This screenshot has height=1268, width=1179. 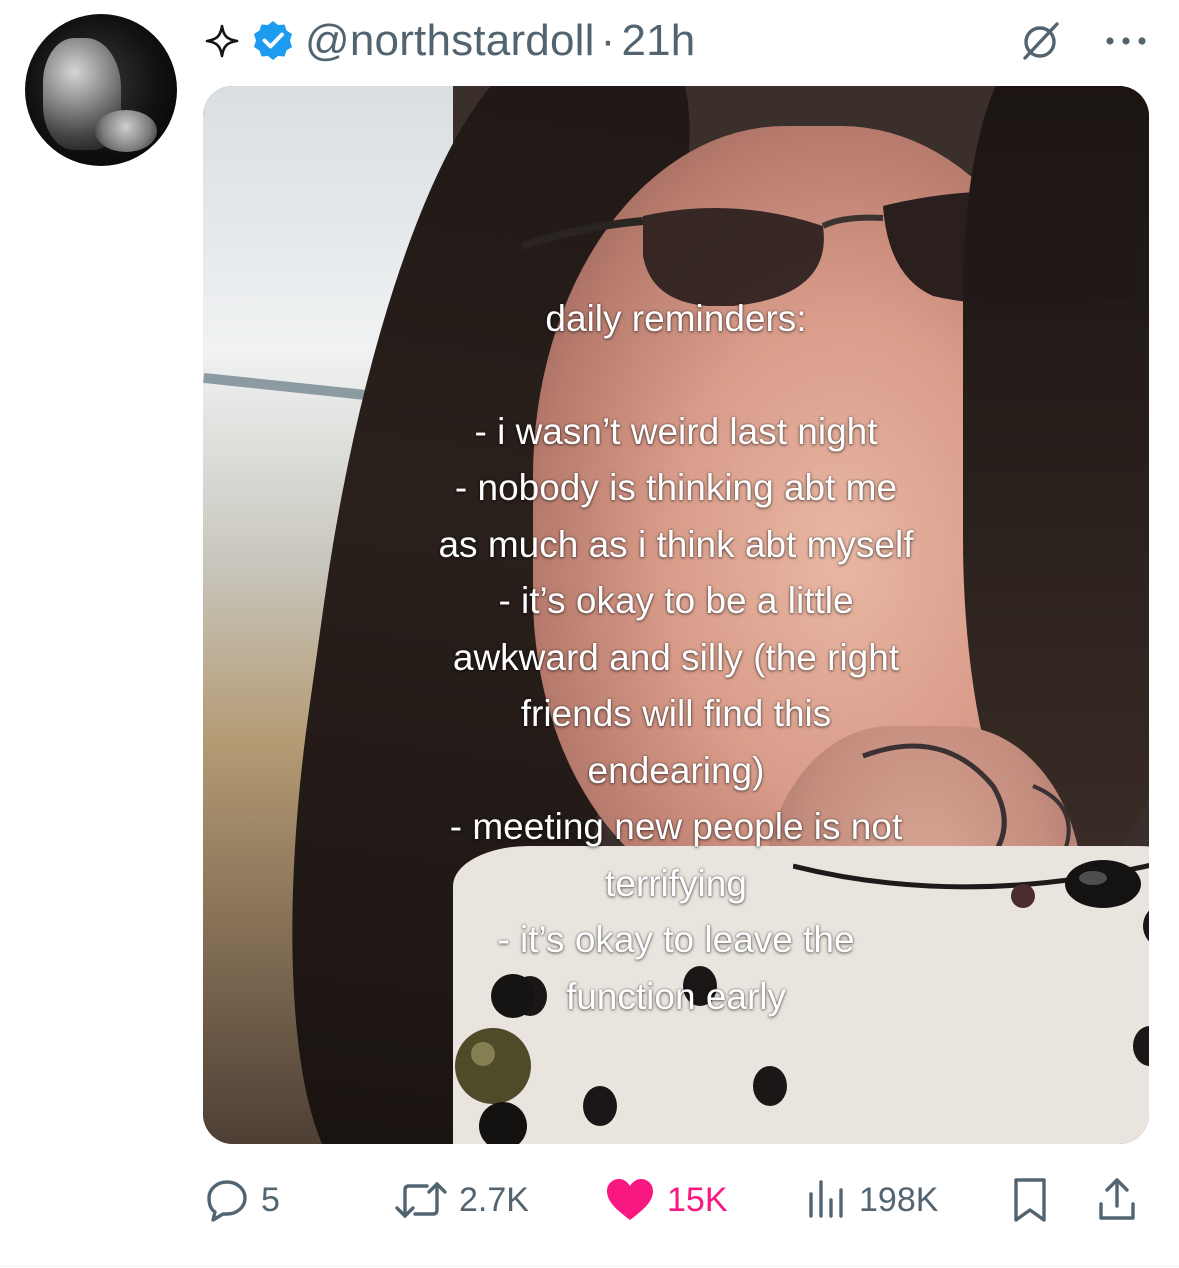 I want to click on caption-line: - it’s okay to be a little, so click(x=676, y=600).